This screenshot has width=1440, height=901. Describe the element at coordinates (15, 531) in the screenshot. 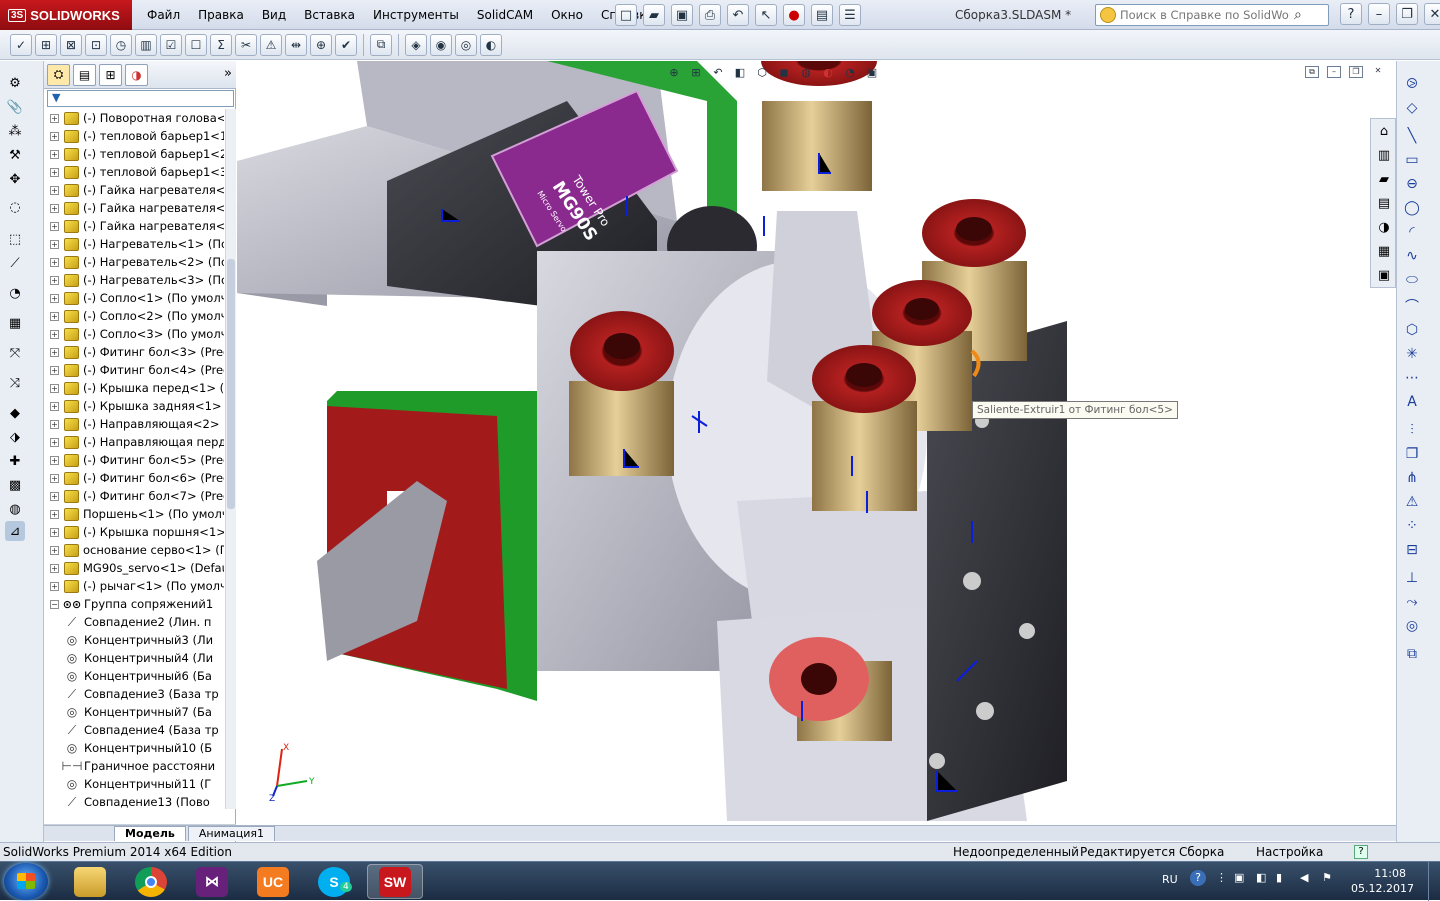

I see `active-tool-icon: ⊿` at that location.